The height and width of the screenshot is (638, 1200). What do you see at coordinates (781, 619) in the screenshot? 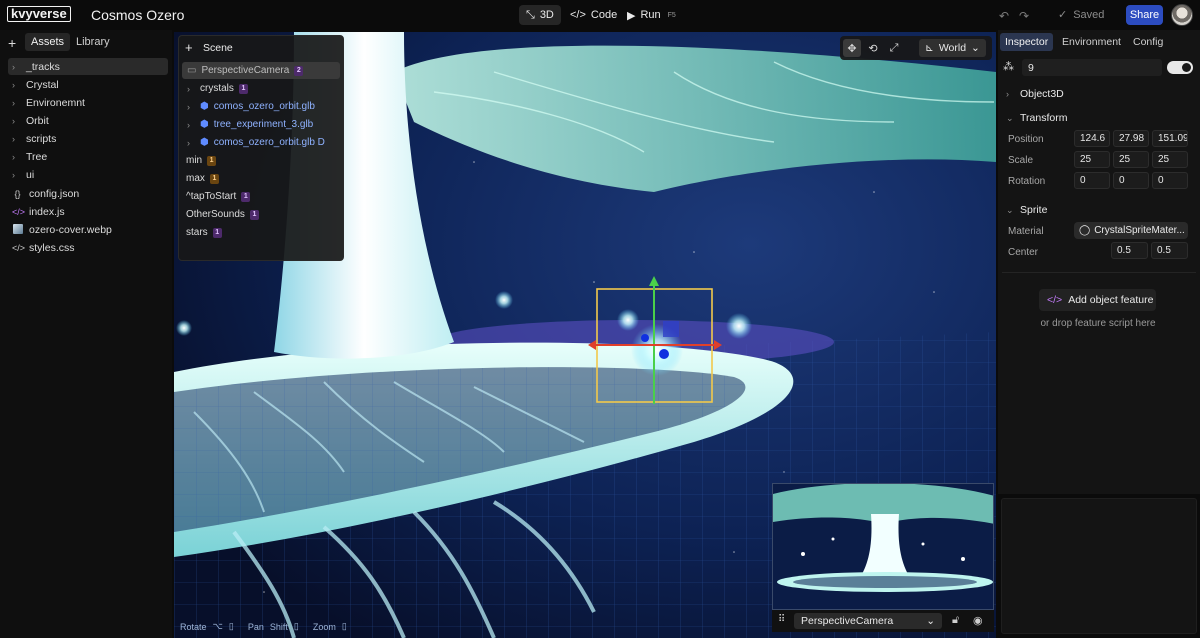
I see `drag-handle-icon: ⠿` at bounding box center [781, 619].